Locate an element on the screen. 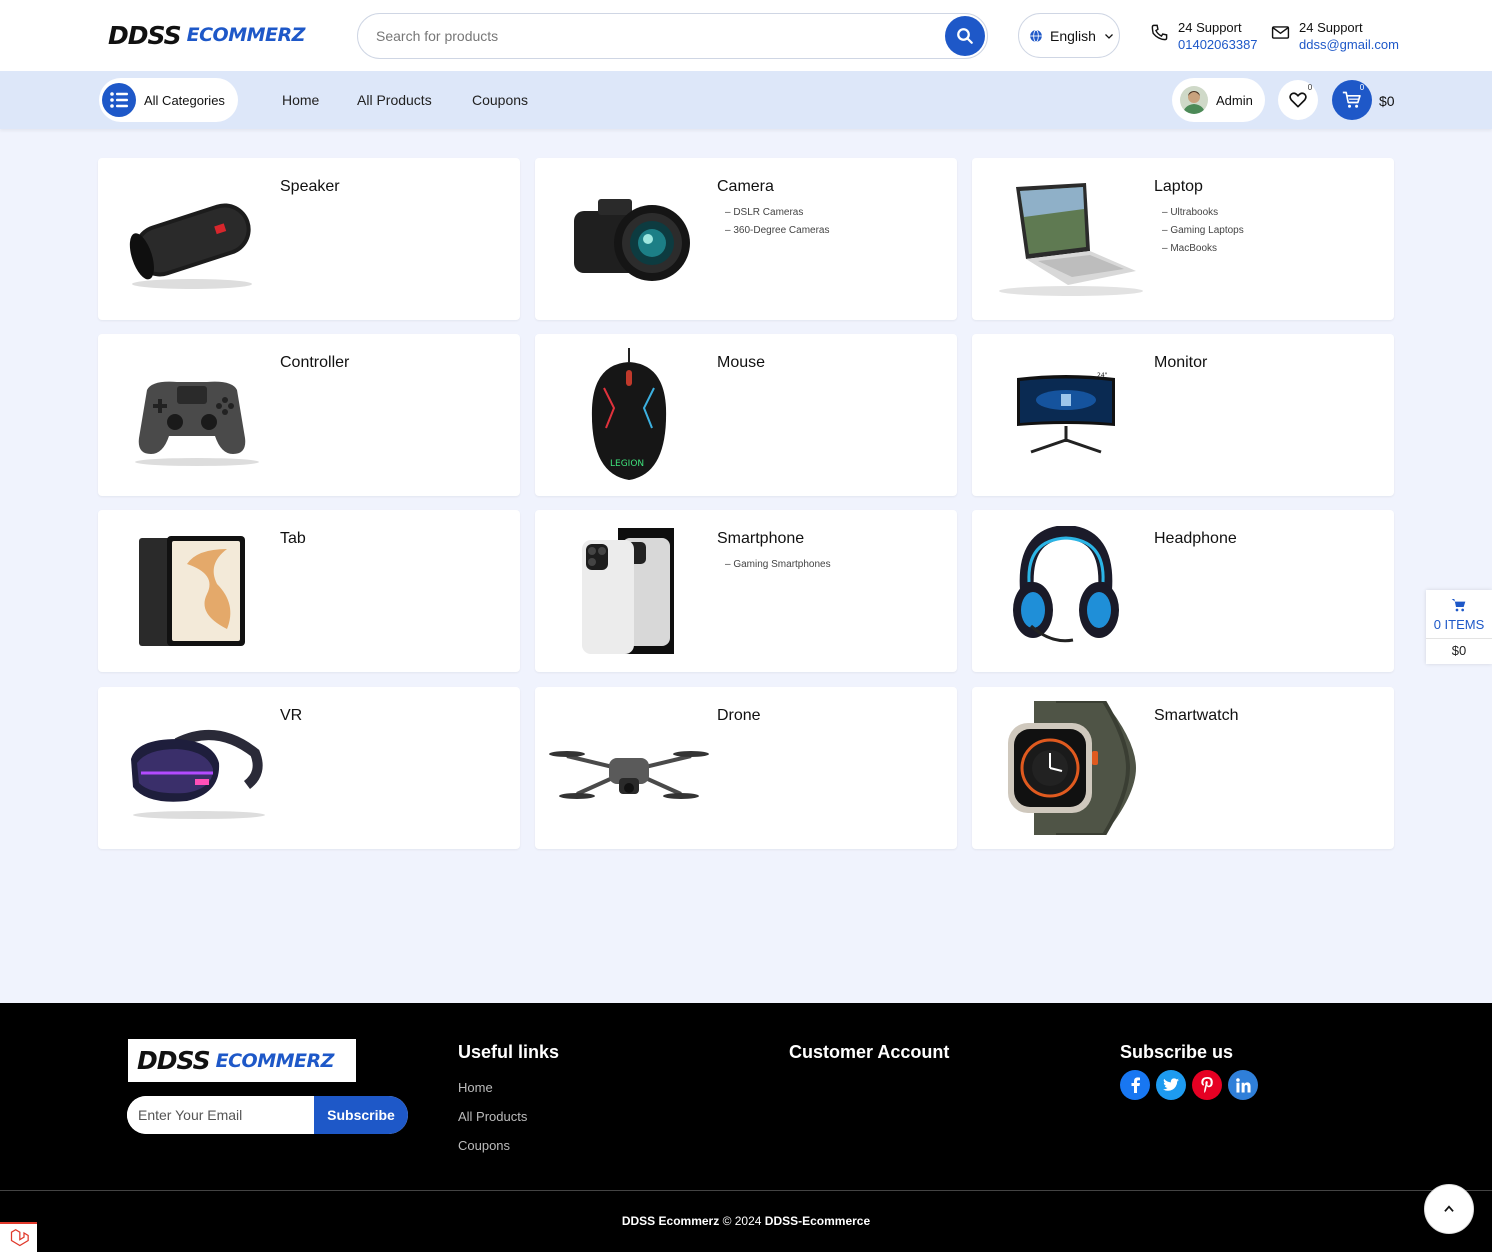 This screenshot has height=1252, width=1492. heart-icon is located at coordinates (1298, 100).